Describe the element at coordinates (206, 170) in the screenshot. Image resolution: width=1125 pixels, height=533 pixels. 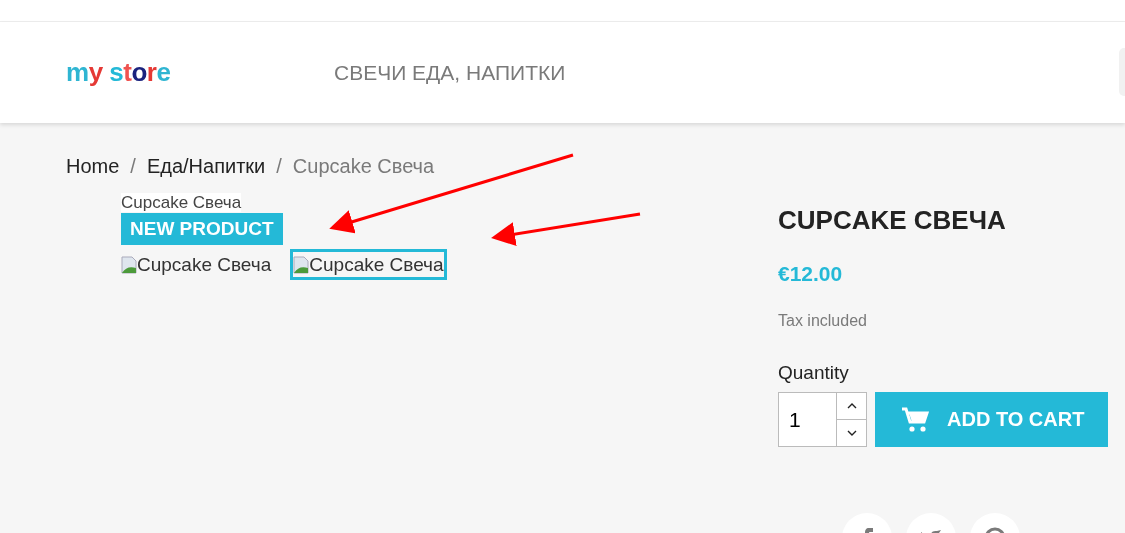
I see `breadcrumb-link: Еда/Напитки` at that location.